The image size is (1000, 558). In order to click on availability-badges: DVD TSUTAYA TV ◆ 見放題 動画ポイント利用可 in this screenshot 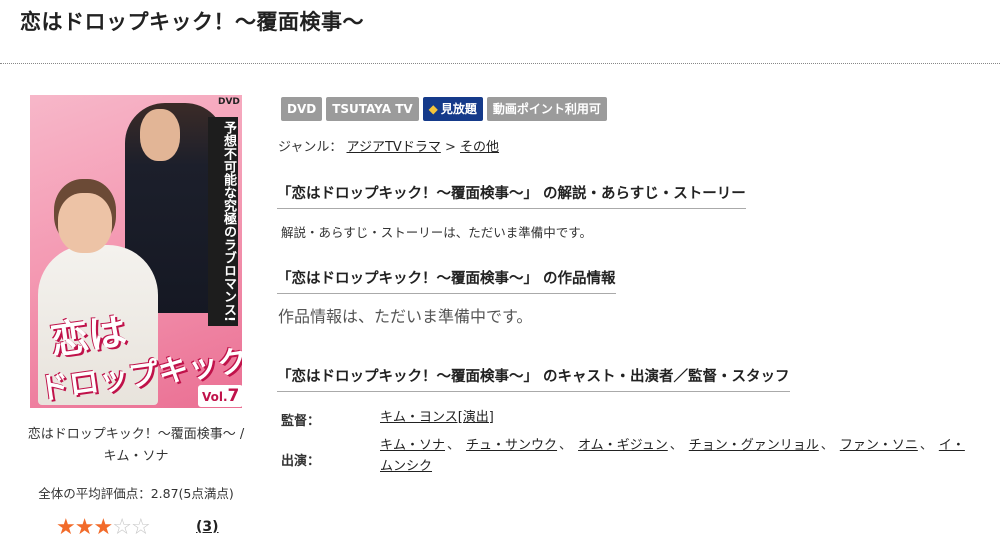, I will do `click(444, 109)`.